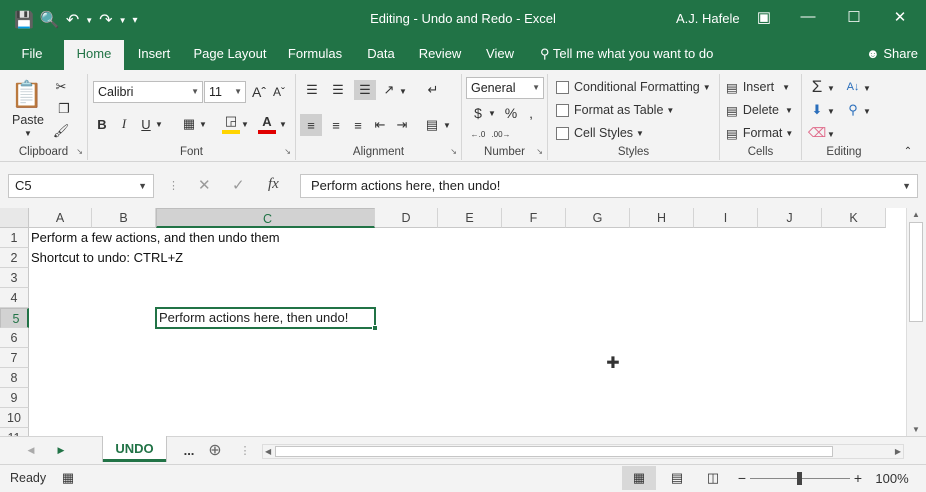 The height and width of the screenshot is (492, 926). I want to click on scroll-left-icon: ◀, so click(268, 451).